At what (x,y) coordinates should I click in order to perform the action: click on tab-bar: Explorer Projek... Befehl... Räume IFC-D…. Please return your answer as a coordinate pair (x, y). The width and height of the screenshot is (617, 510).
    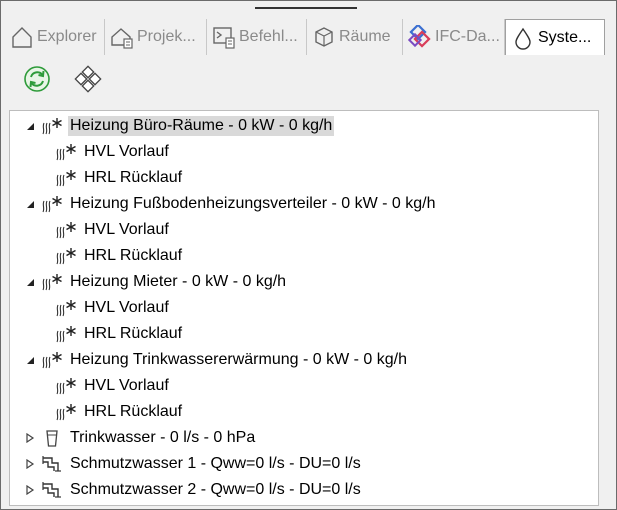
    Looking at the image, I should click on (308, 37).